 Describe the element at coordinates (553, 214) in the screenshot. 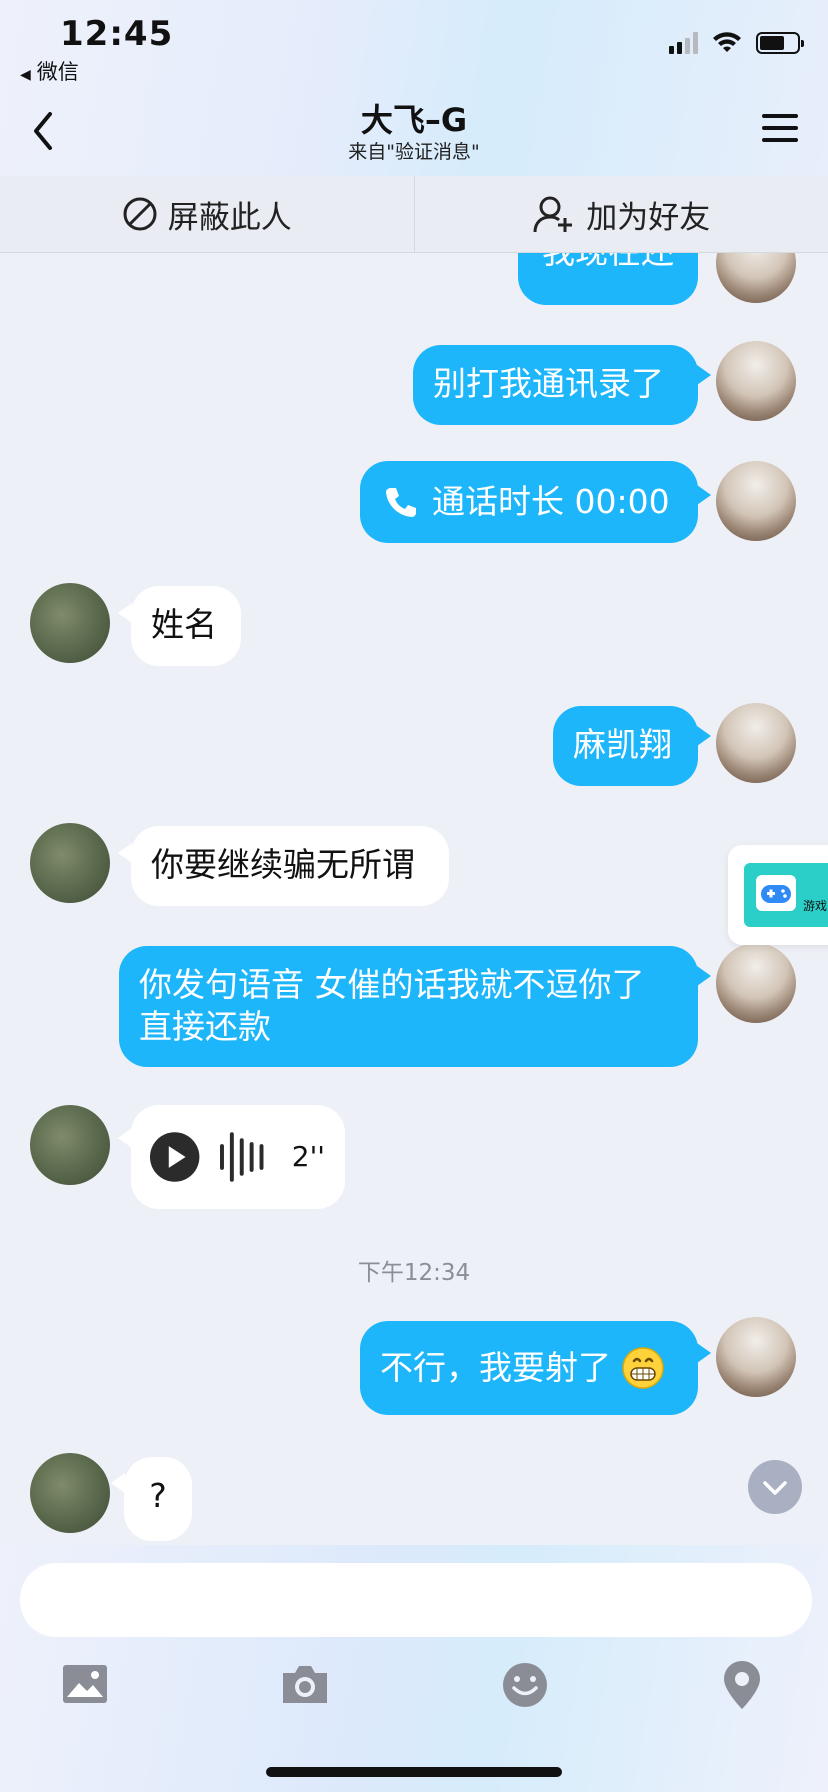

I see `add-friend-icon` at that location.